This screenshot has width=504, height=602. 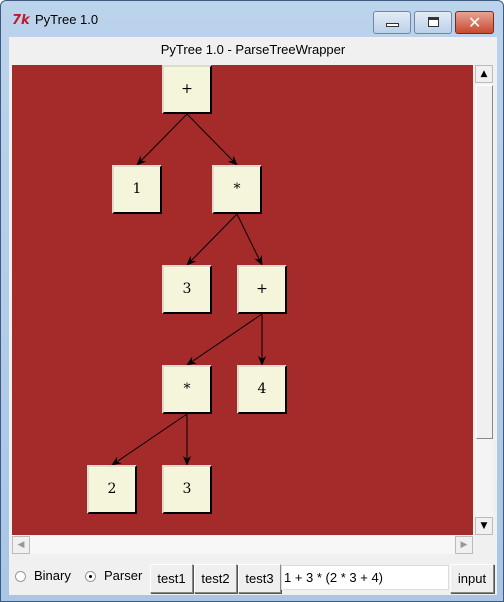 What do you see at coordinates (484, 526) in the screenshot?
I see `scroll-down-button: ▼` at bounding box center [484, 526].